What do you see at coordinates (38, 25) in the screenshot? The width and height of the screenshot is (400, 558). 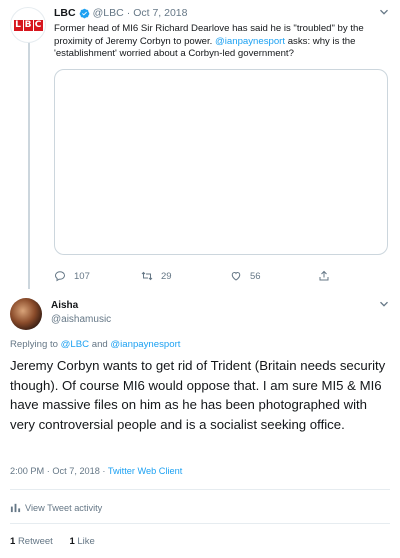 I see `logo-letter: C` at bounding box center [38, 25].